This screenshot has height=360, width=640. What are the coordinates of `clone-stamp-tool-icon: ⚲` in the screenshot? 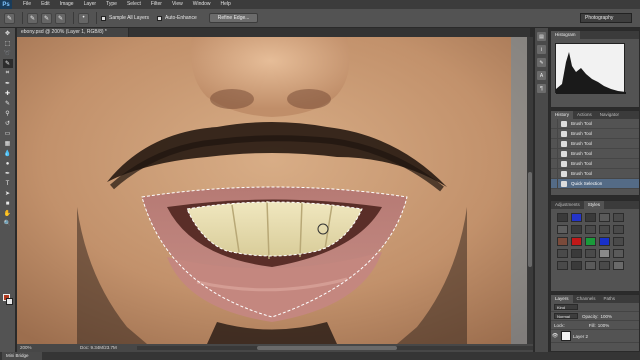 It's located at (8, 113).